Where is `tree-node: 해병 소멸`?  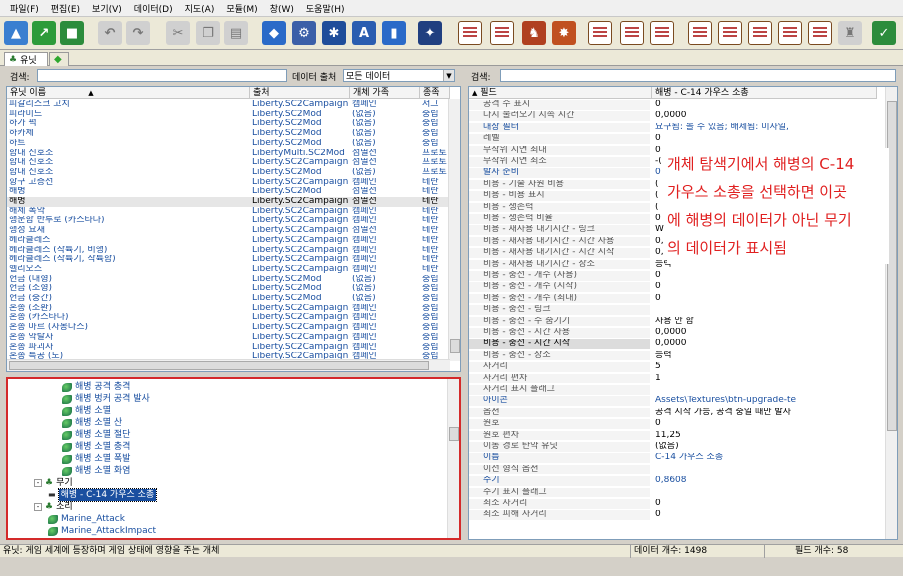
tree-node: 해병 소멸 is located at coordinates (86, 411).